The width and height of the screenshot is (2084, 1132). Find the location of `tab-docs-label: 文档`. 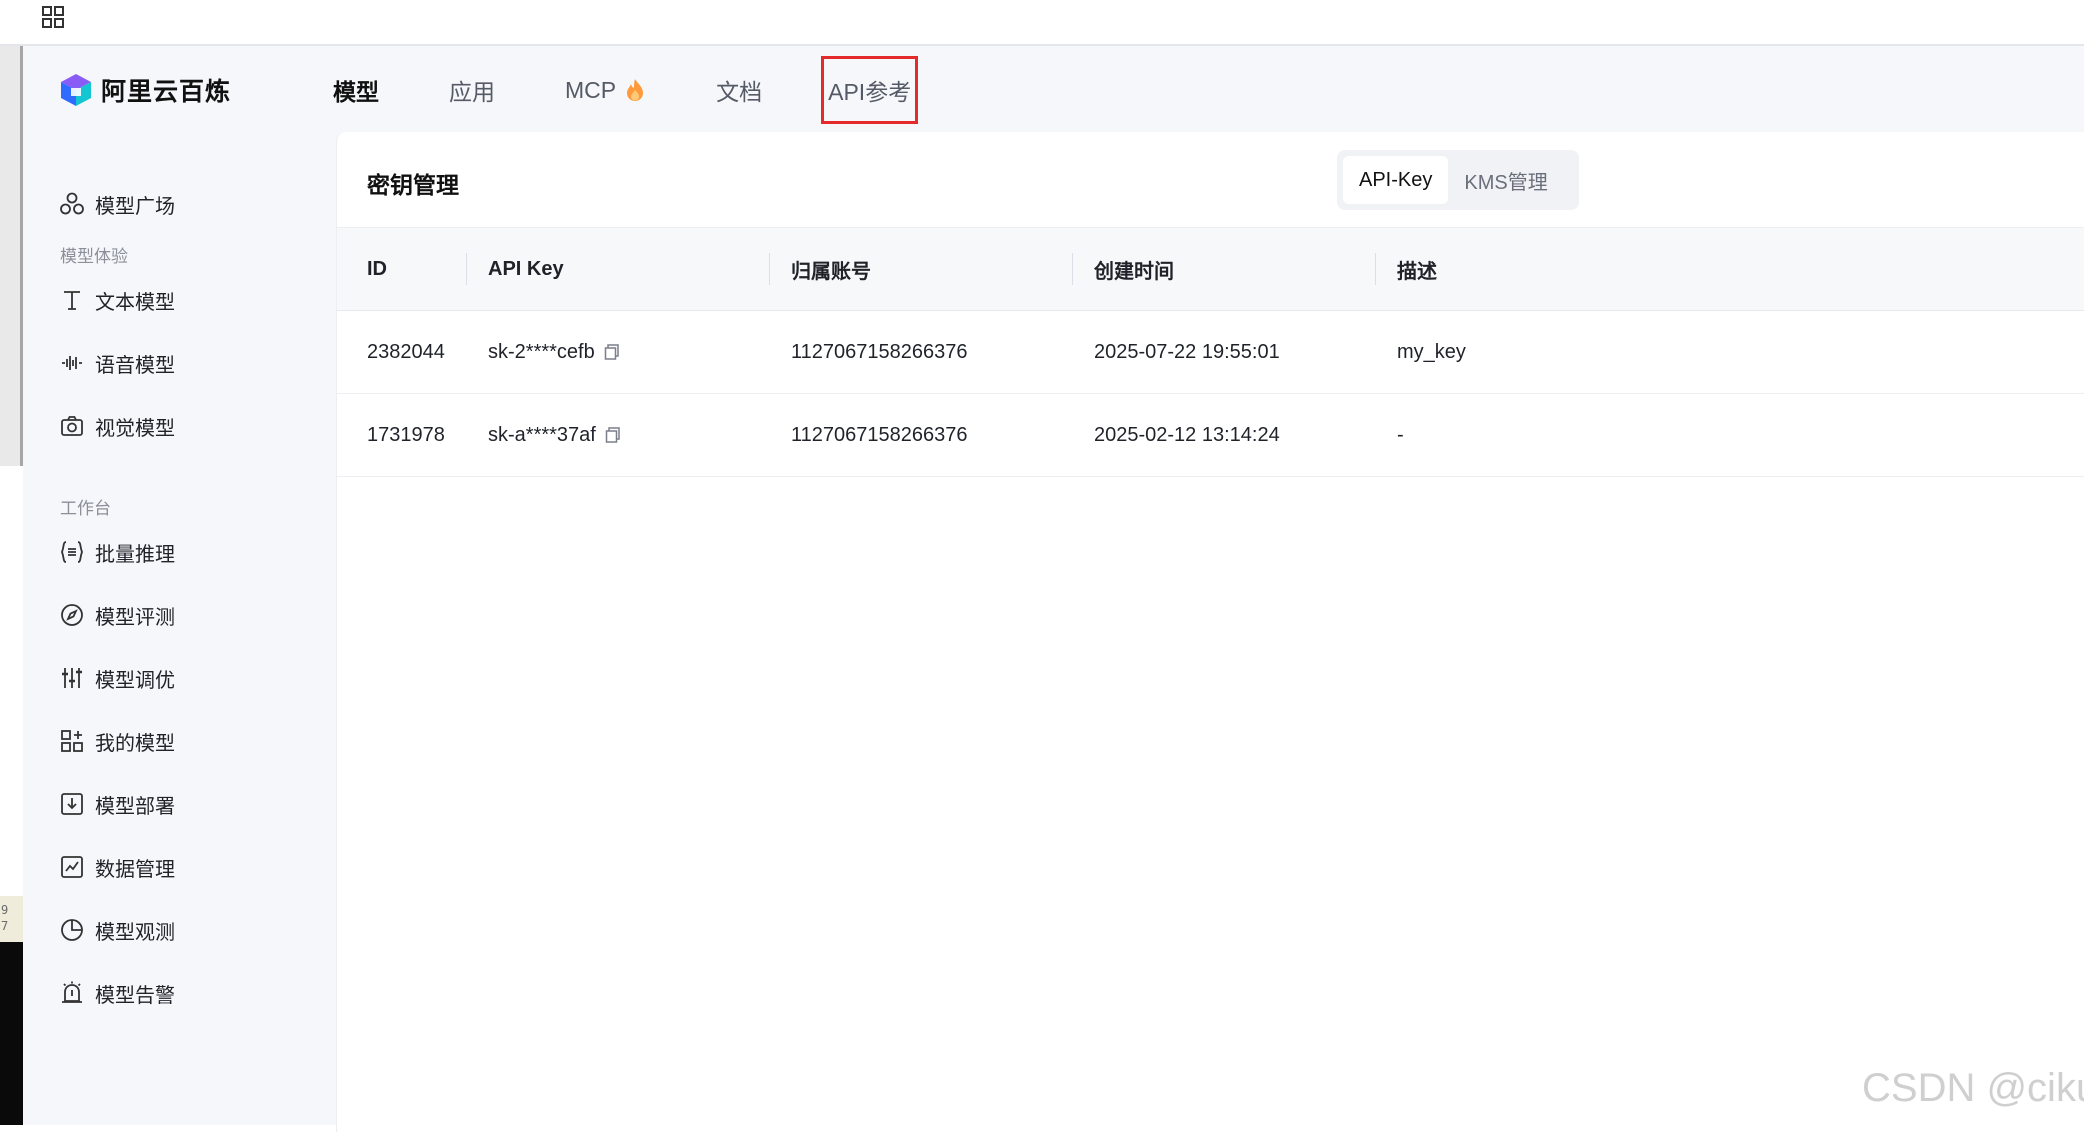

tab-docs-label: 文档 is located at coordinates (739, 92).